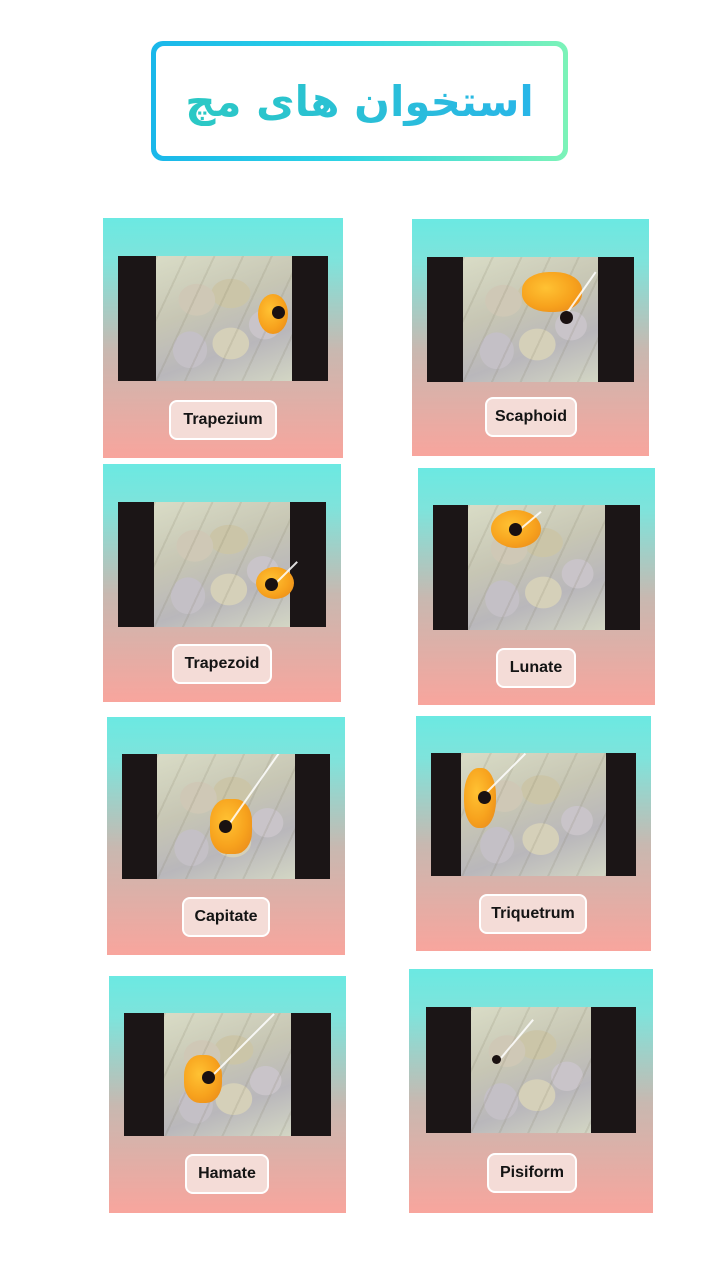 This screenshot has width=719, height=1280. I want to click on bone-card-lunate: Lunate, so click(536, 586).